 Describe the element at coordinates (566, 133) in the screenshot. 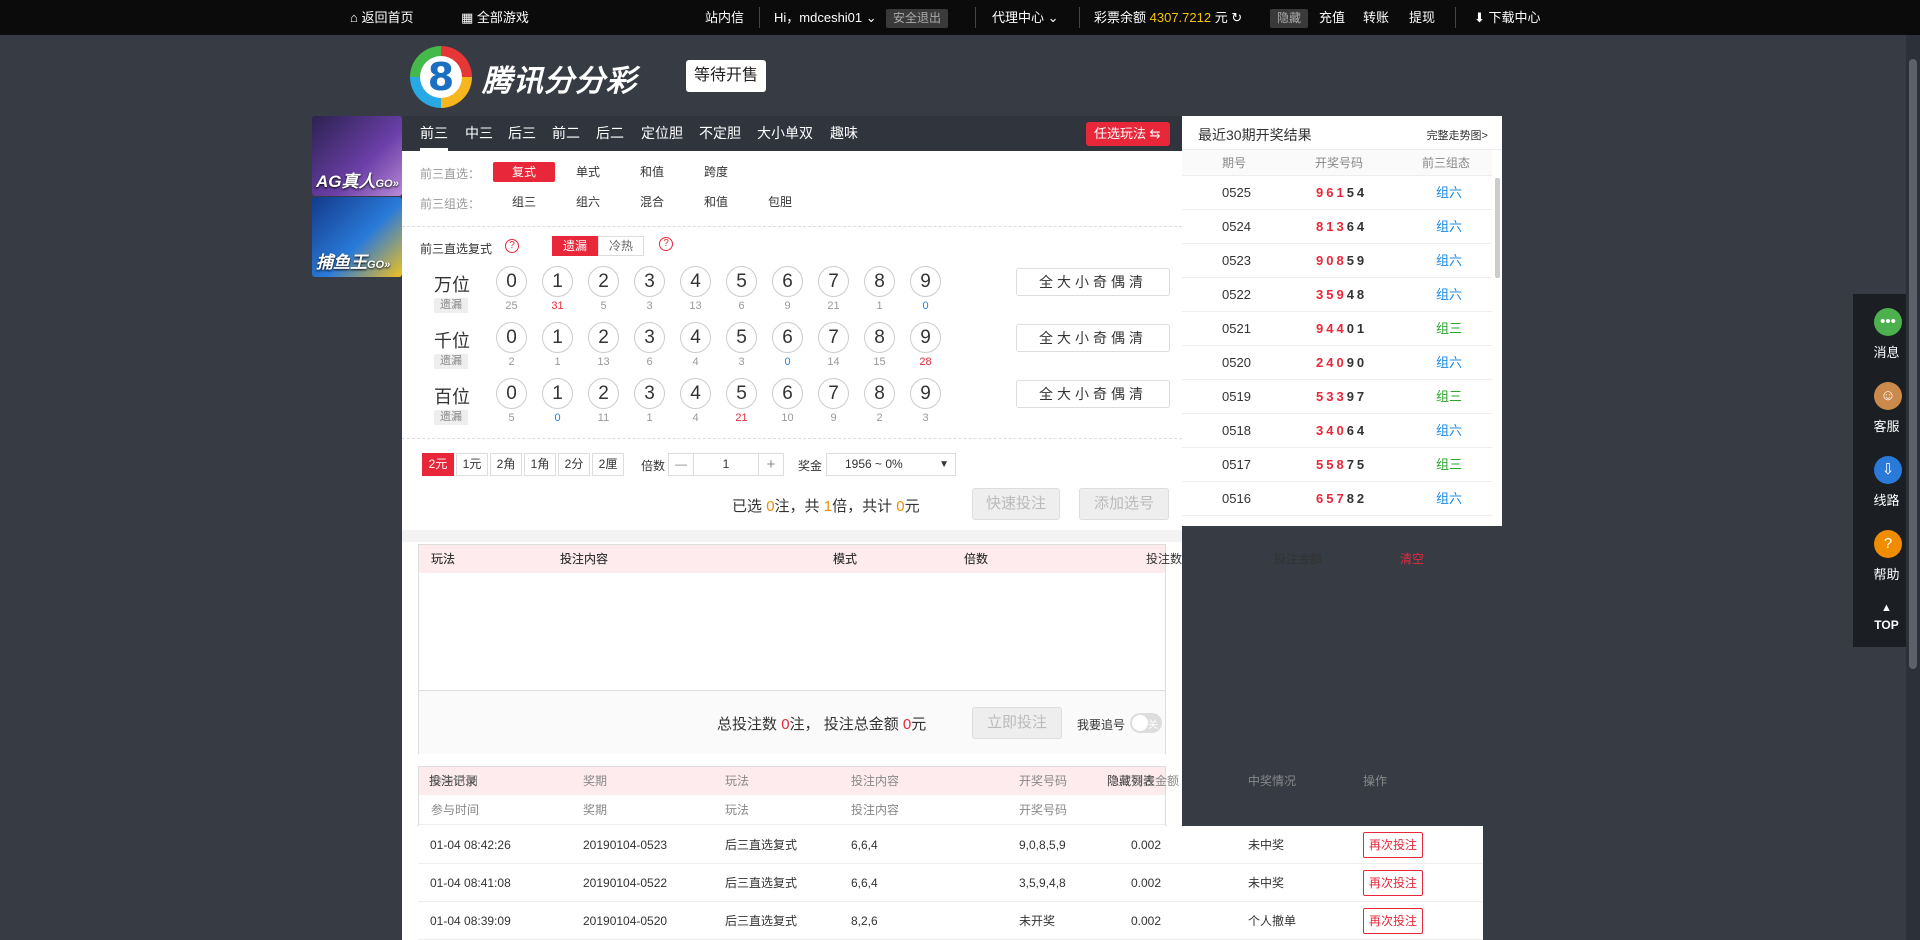

I see `tab-front-two: 前二` at that location.